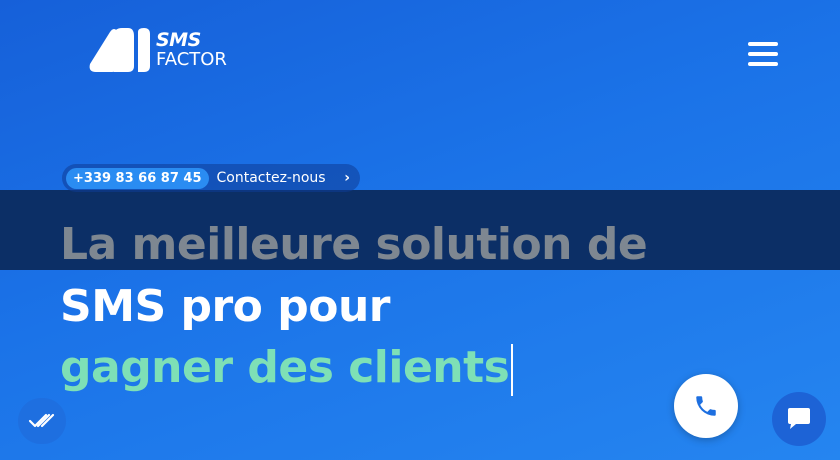 This screenshot has height=460, width=840. Describe the element at coordinates (225, 306) in the screenshot. I see `hero-headline-line-2: SMS pro pour` at that location.